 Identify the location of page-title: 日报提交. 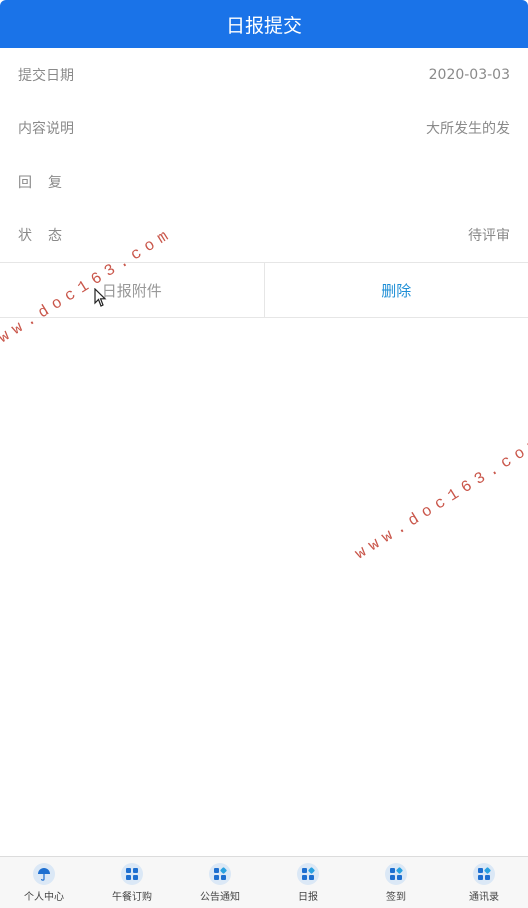
(264, 24).